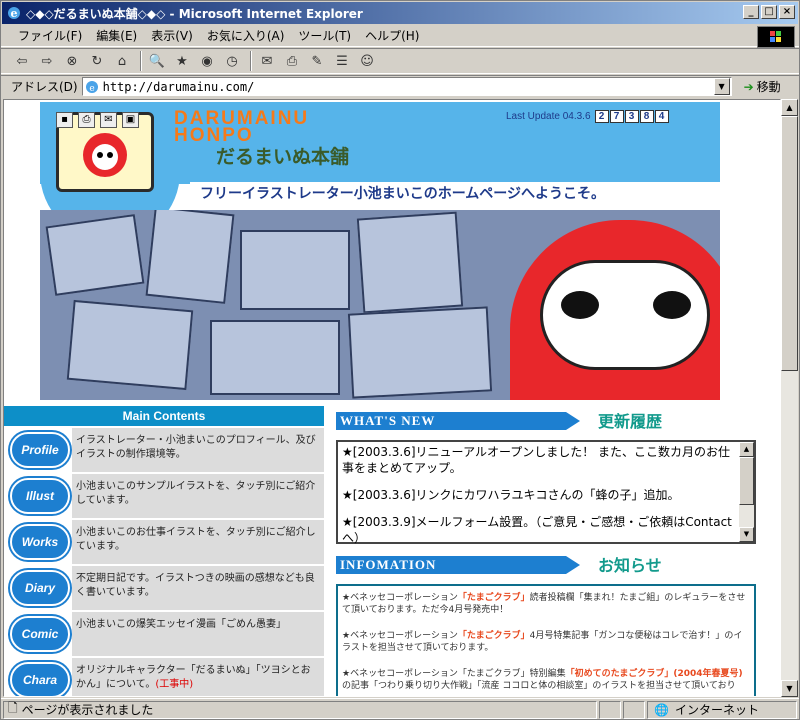 The width and height of the screenshot is (800, 720). What do you see at coordinates (97, 120) in the screenshot?
I see `tv-icon-bar: ▪ ⎙ ✉ ▣` at bounding box center [97, 120].